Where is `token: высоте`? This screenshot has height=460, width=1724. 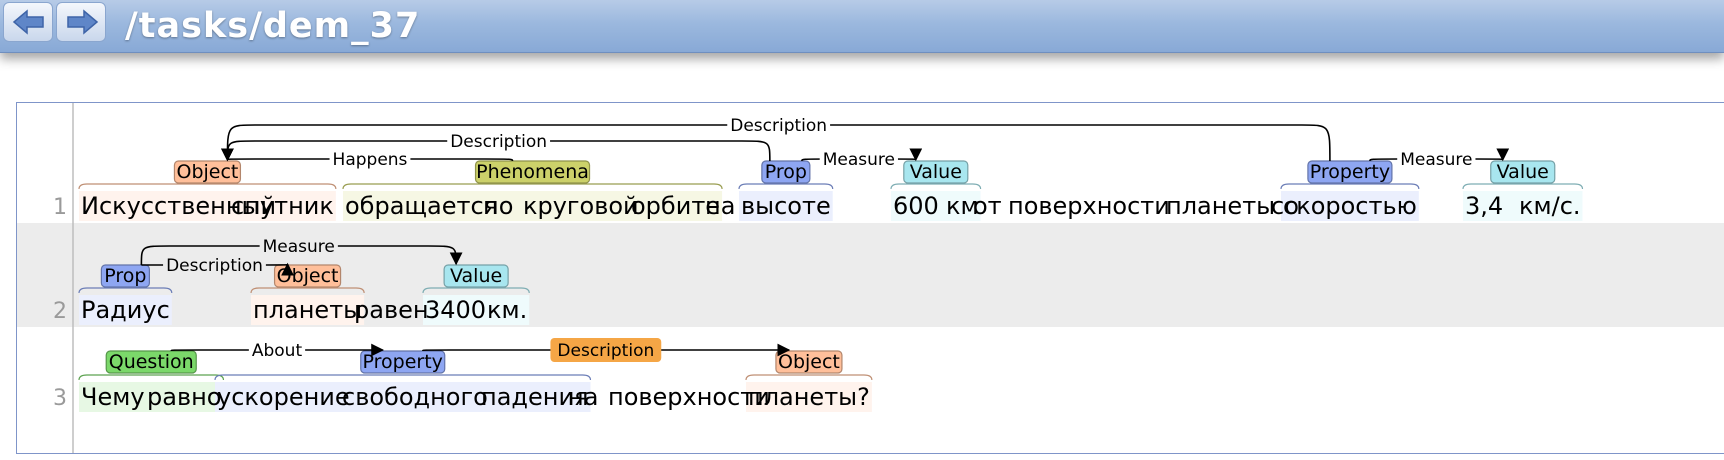 token: высоте is located at coordinates (786, 206).